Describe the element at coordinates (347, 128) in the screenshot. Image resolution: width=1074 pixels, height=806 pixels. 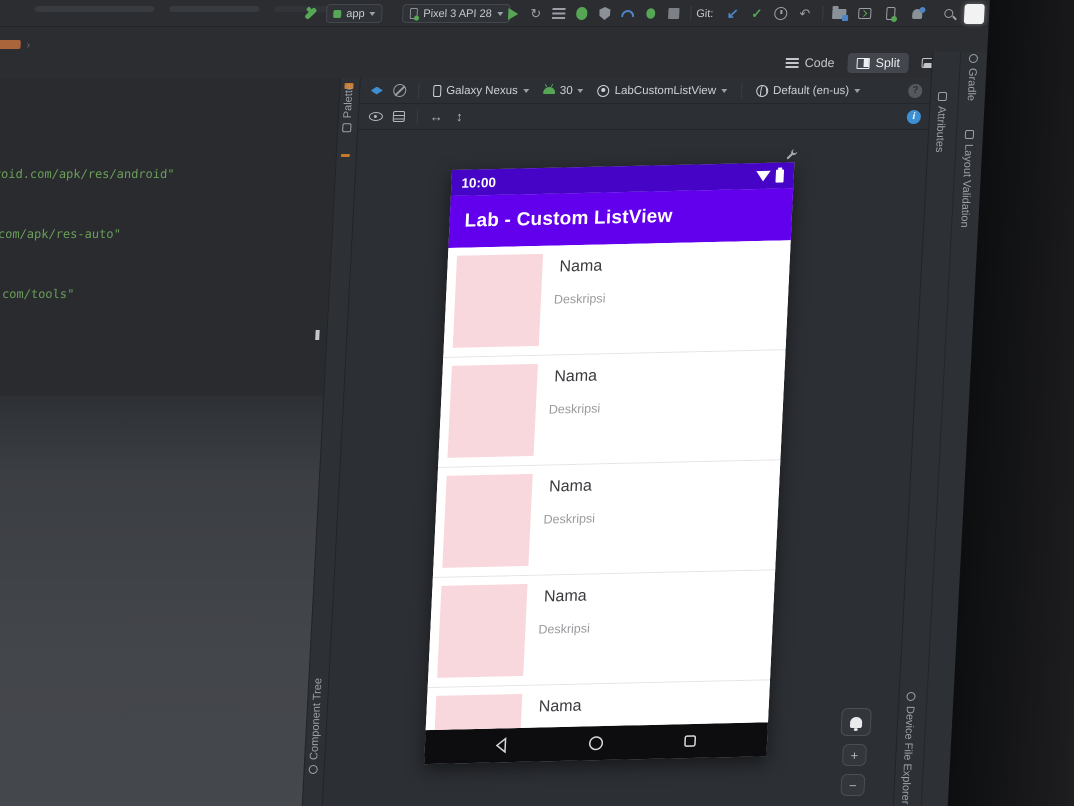
I see `palette-icon` at that location.